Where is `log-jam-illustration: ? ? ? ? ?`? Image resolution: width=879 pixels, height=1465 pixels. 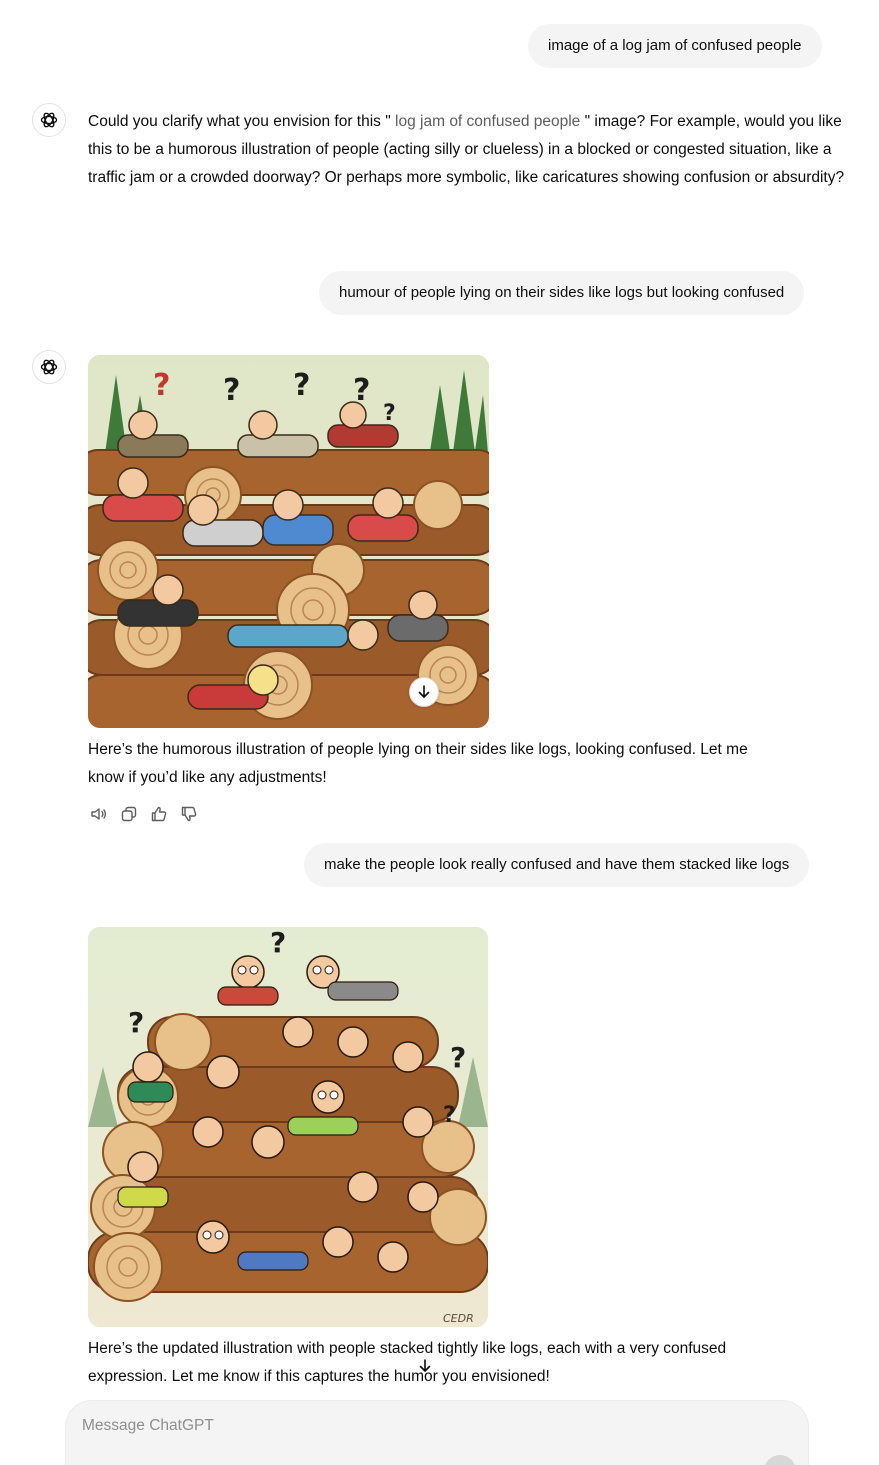 log-jam-illustration: ? ? ? ? ? is located at coordinates (288, 541).